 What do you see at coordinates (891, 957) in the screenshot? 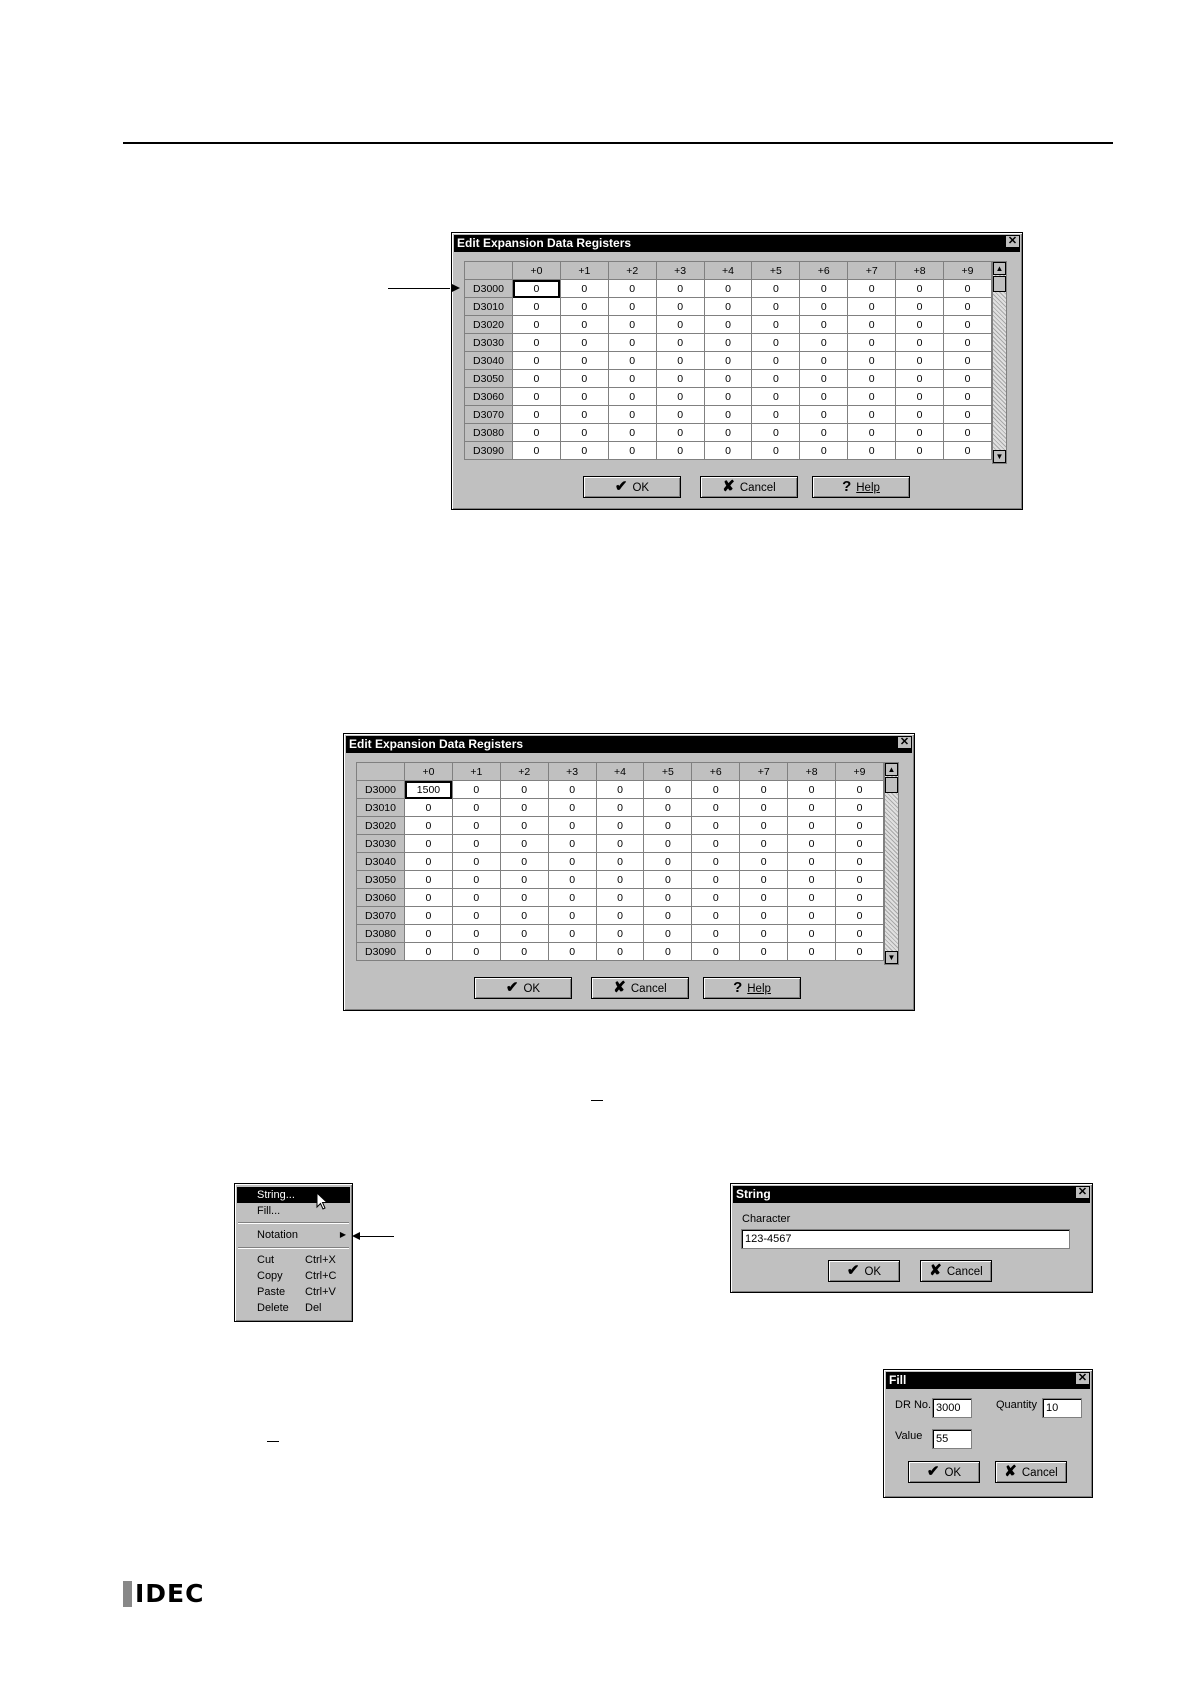
I see `scroll-down-icon: ▼` at bounding box center [891, 957].